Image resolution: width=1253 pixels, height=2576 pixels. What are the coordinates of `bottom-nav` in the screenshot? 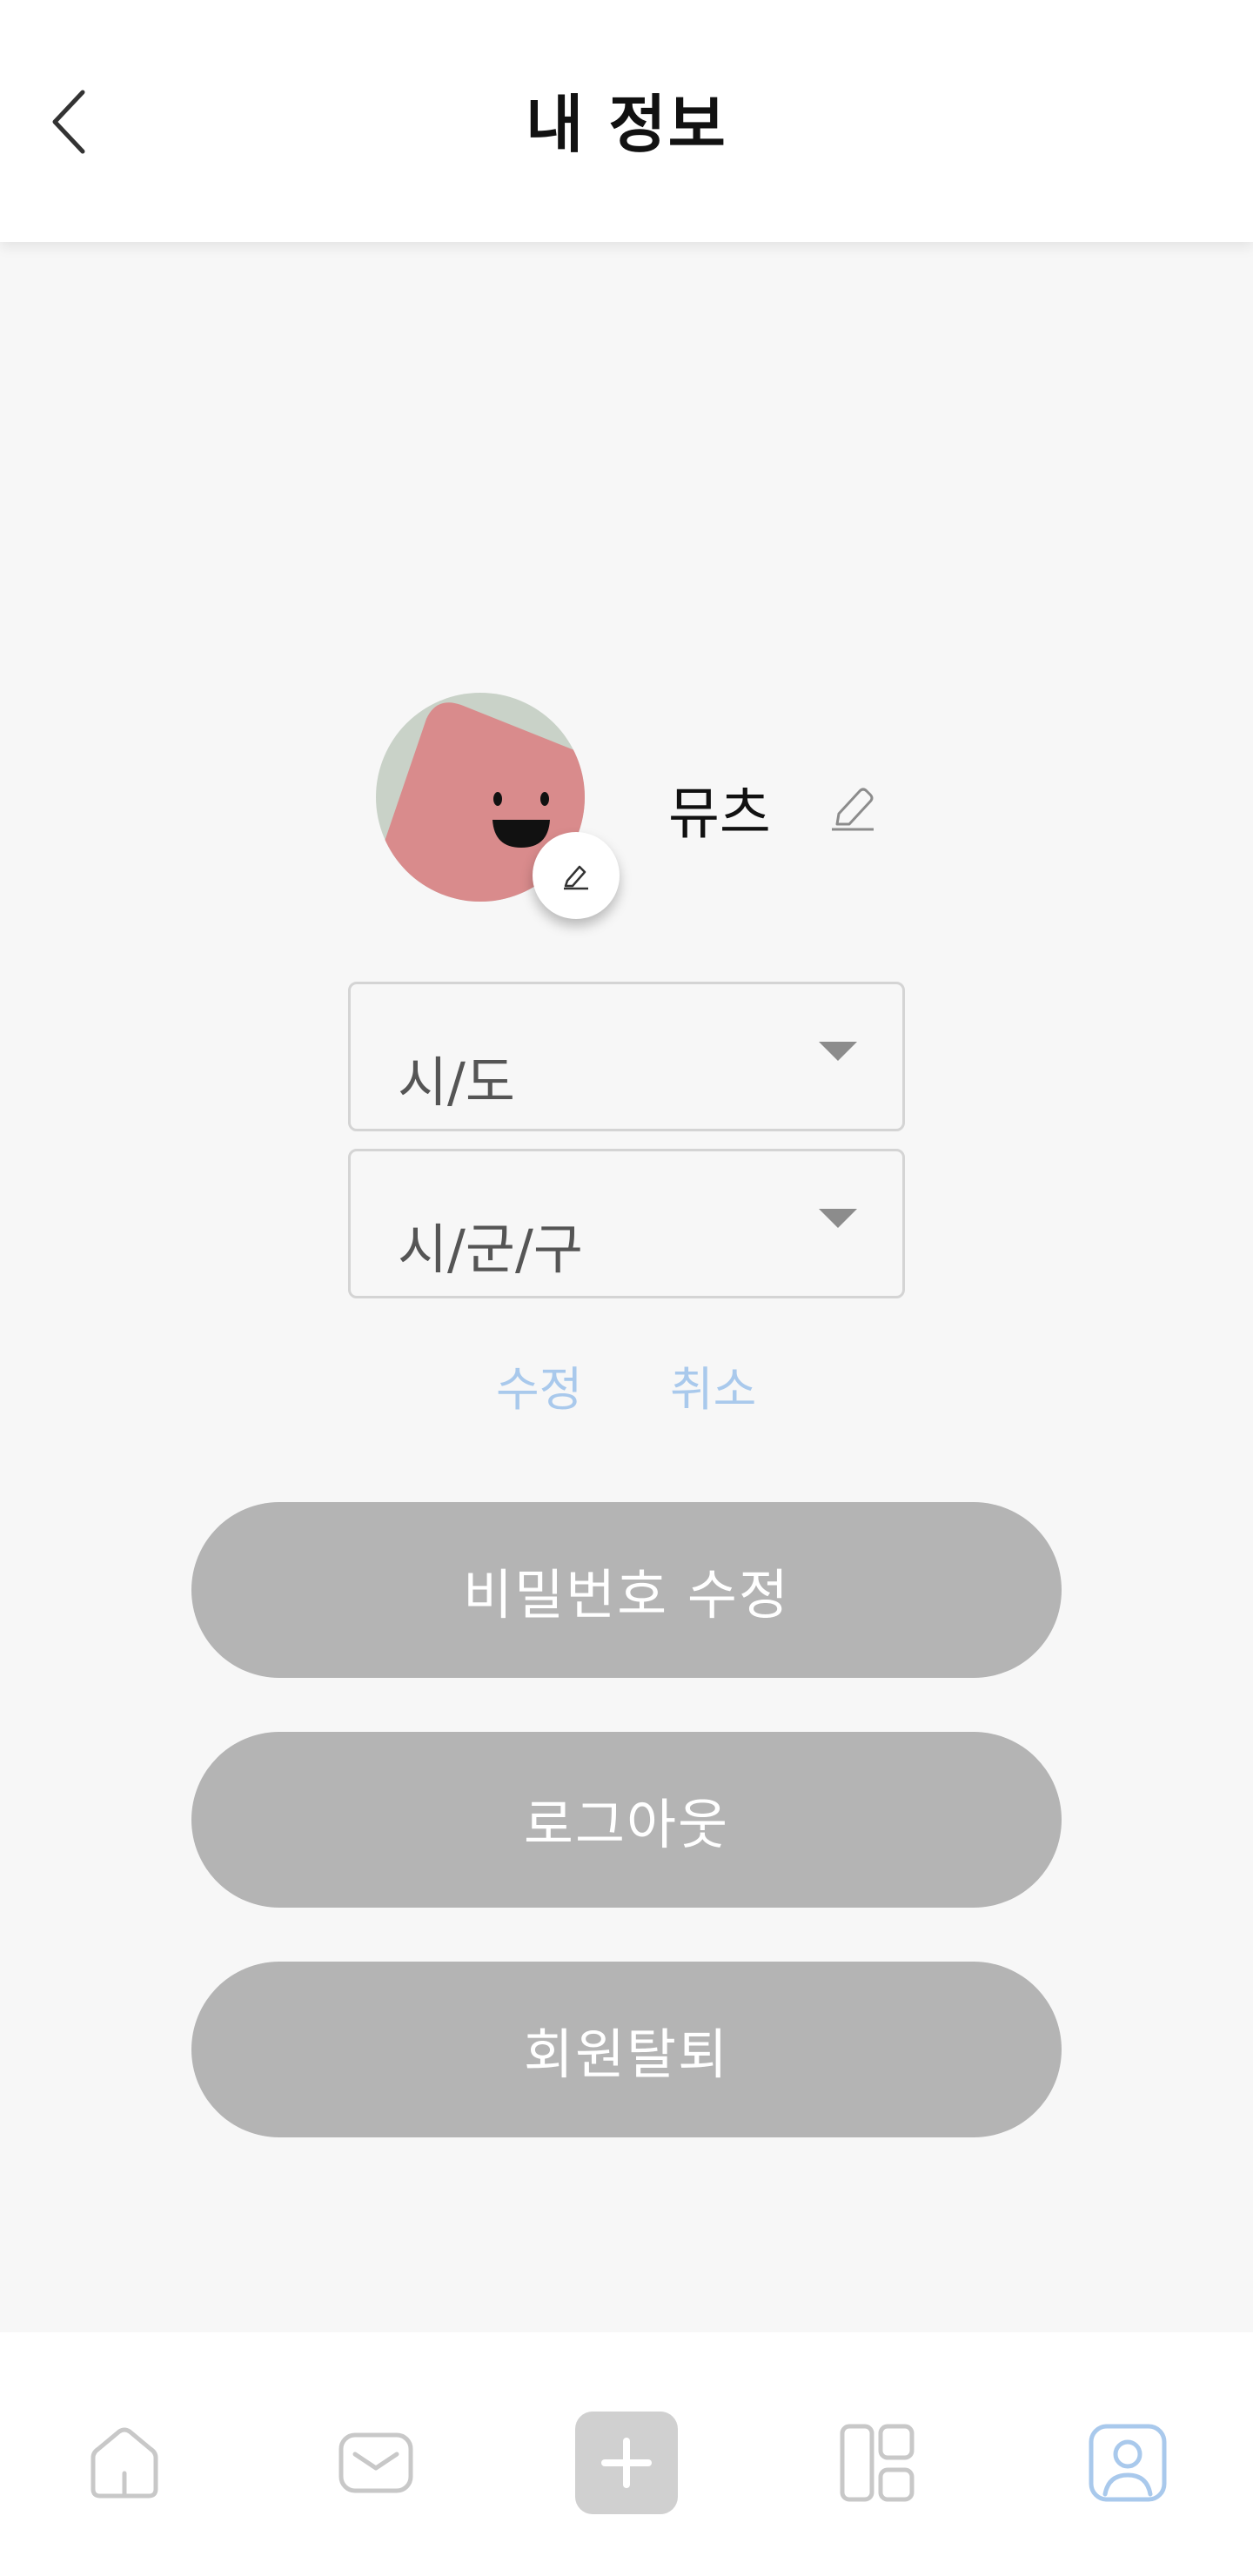 It's located at (626, 2454).